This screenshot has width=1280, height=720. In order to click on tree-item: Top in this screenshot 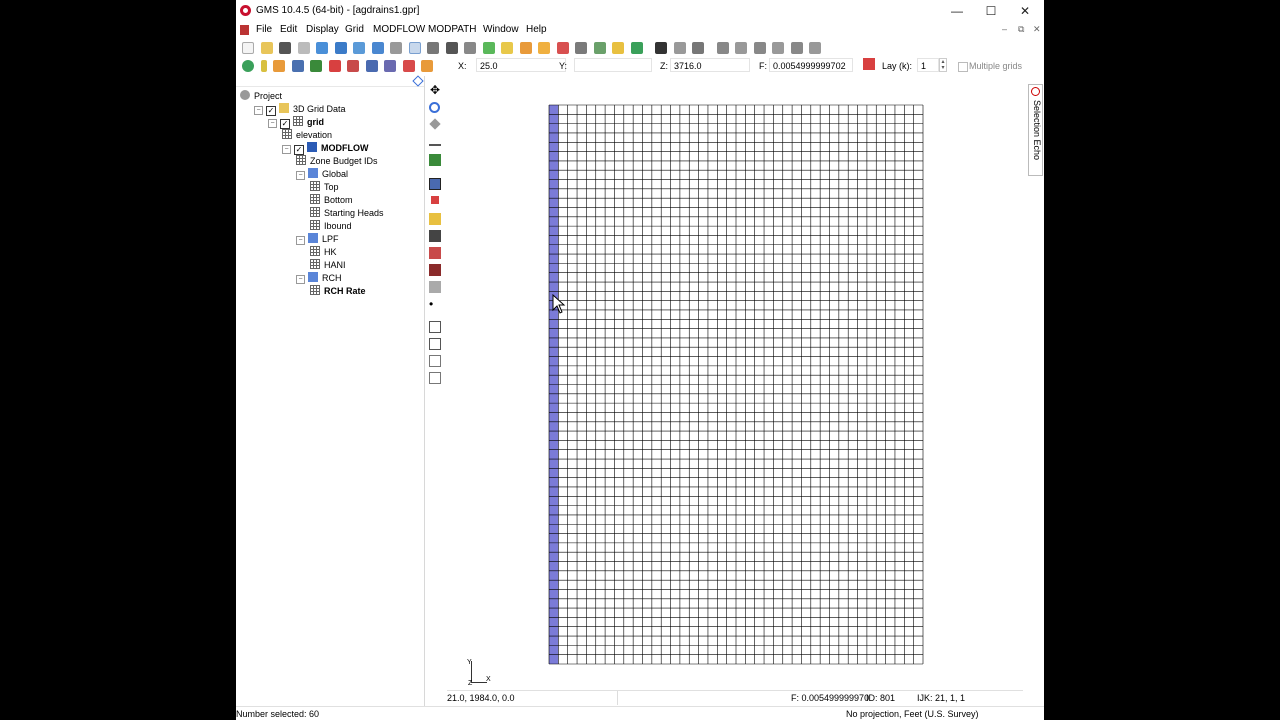, I will do `click(331, 187)`.